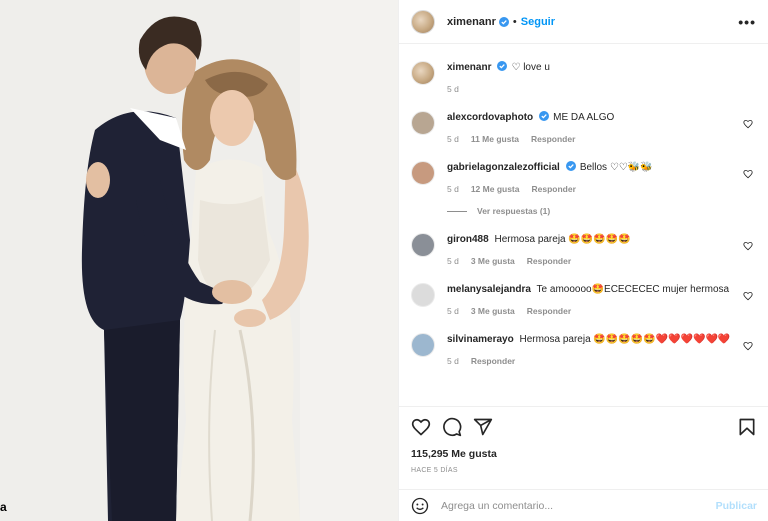  I want to click on comment-text-line: gabrielagonzalezofficial Bellos ♡♡🐝🐝, so click(592, 168).